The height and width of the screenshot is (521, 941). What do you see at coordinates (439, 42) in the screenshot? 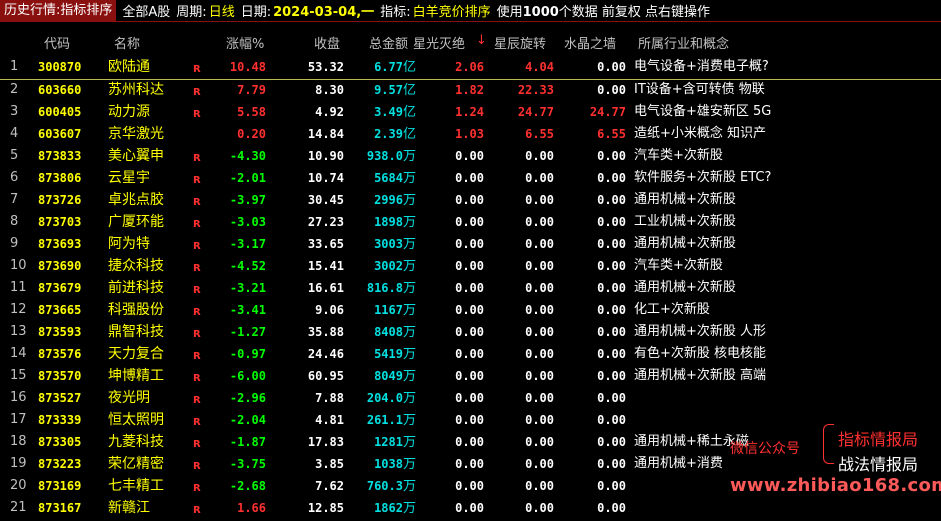
I see `header-star: 星光灭绝` at bounding box center [439, 42].